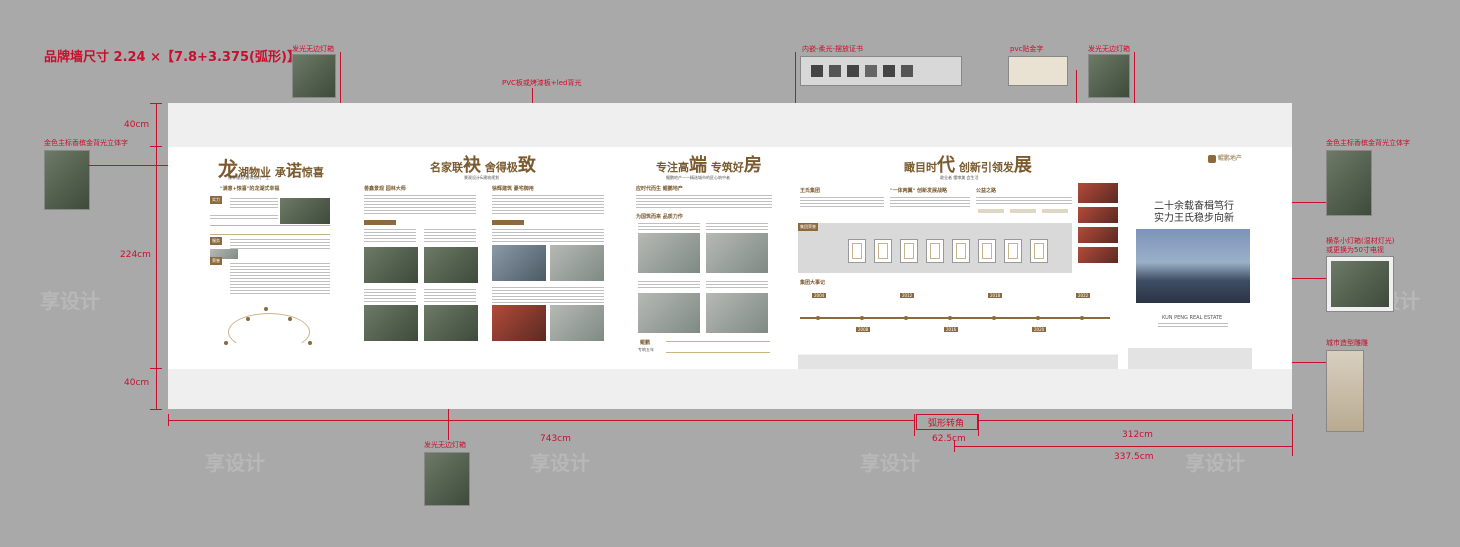 This screenshot has height=547, width=1460. What do you see at coordinates (1212, 158) in the screenshot?
I see `logo-icon` at bounding box center [1212, 158].